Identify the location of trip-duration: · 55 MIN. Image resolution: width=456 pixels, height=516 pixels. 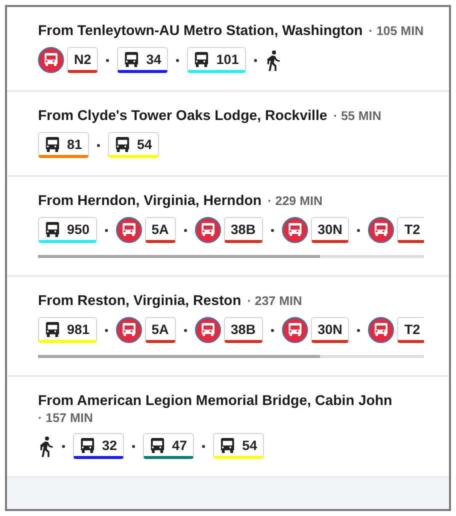
(357, 116).